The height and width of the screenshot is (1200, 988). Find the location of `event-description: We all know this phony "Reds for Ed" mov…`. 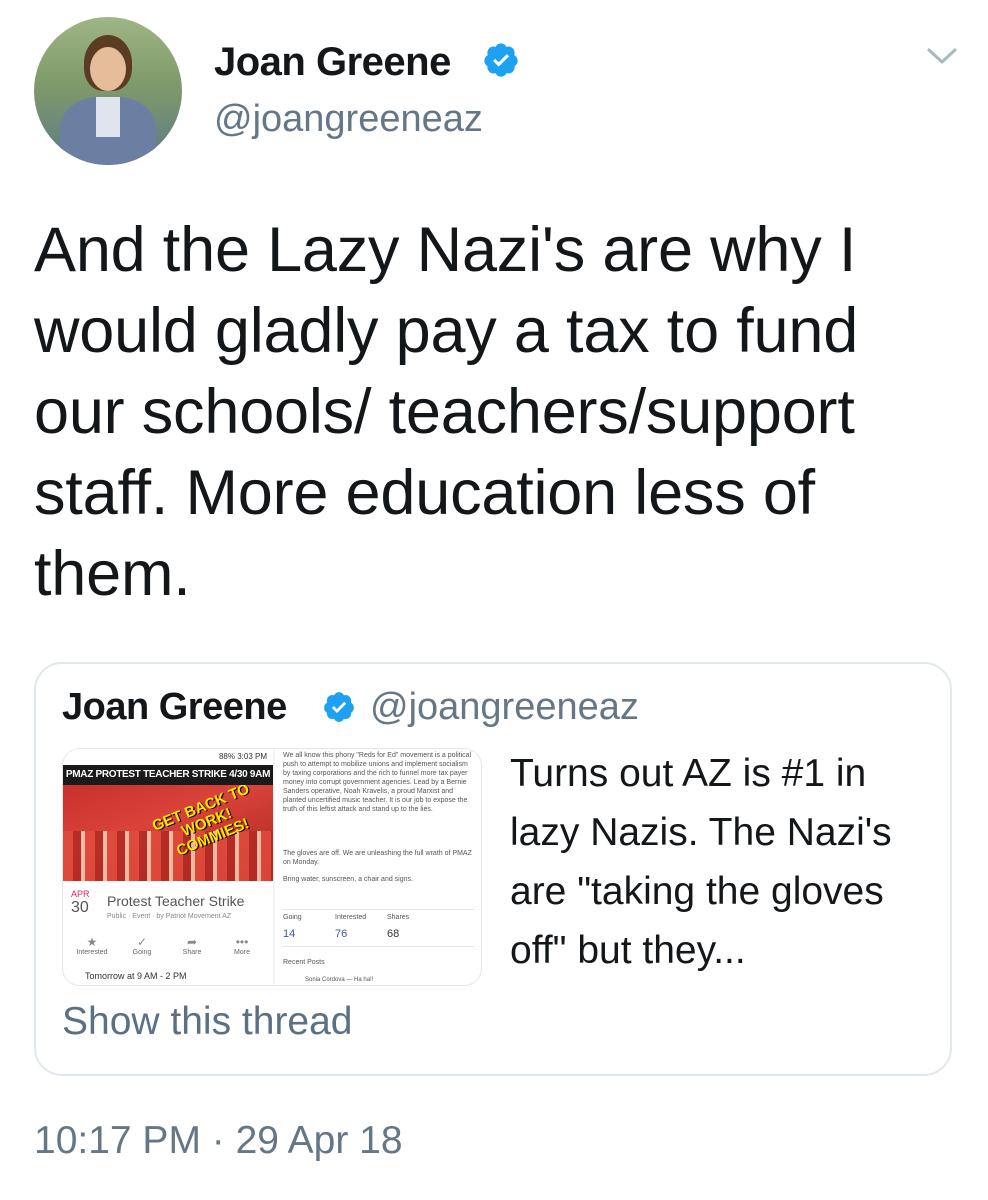

event-description: We all know this phony "Reds for Ed" mov… is located at coordinates (377, 782).